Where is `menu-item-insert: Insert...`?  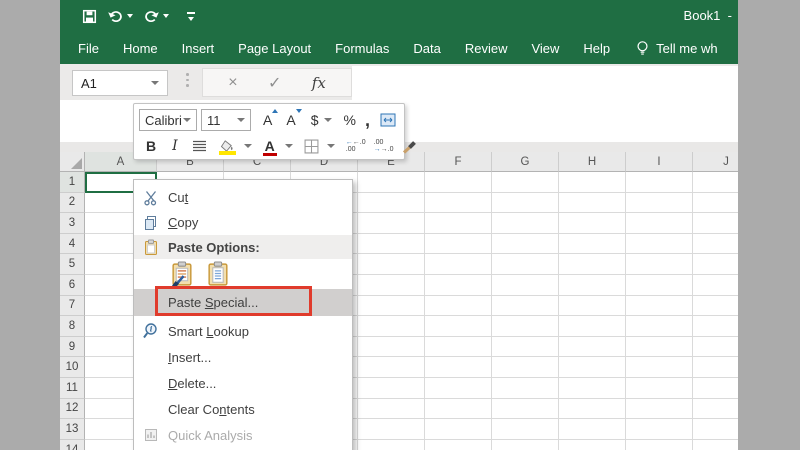 menu-item-insert: Insert... is located at coordinates (243, 357).